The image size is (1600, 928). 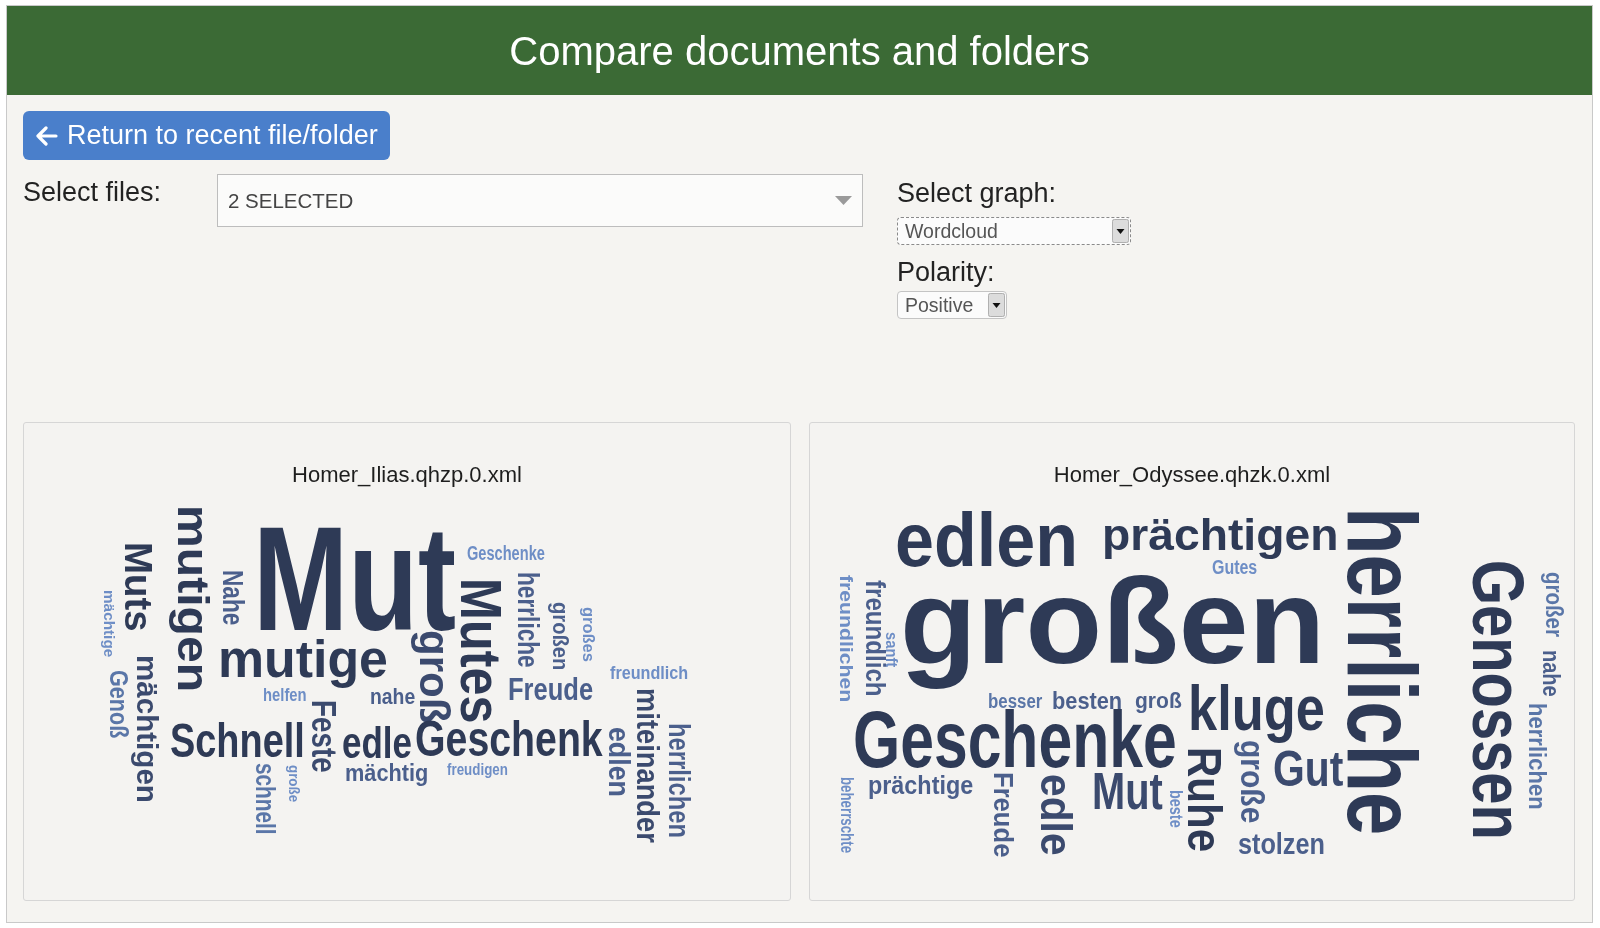 What do you see at coordinates (1015, 701) in the screenshot?
I see `cloud-word: besser` at bounding box center [1015, 701].